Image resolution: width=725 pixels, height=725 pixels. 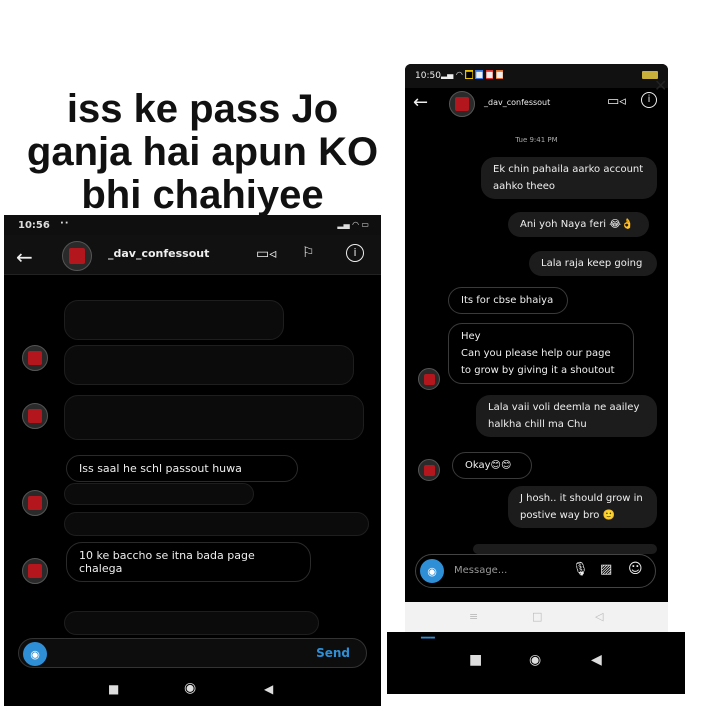 I want to click on android-nav-bar: ≡ □ ◁, so click(x=536, y=617).